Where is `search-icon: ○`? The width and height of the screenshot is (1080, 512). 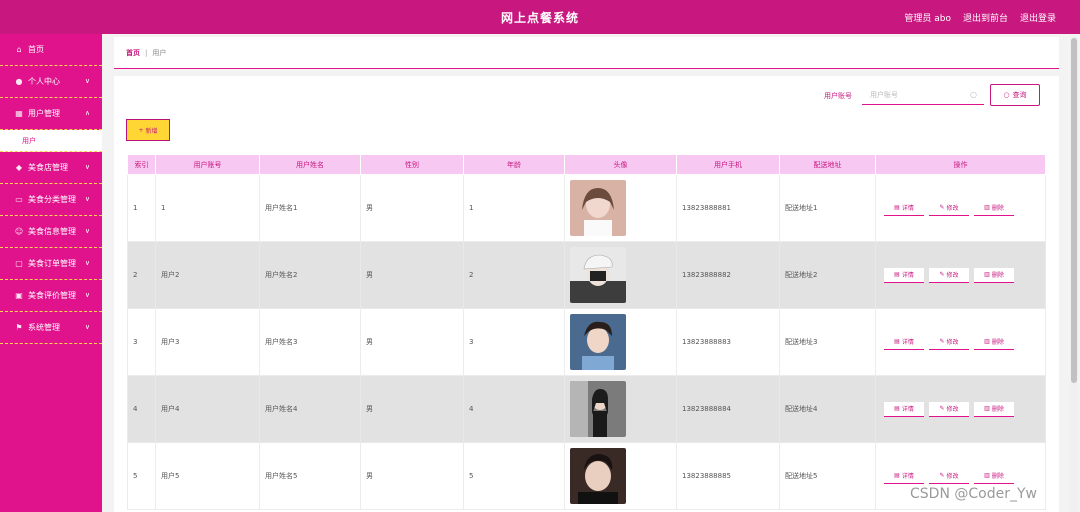
search-icon: ○ is located at coordinates (973, 94).